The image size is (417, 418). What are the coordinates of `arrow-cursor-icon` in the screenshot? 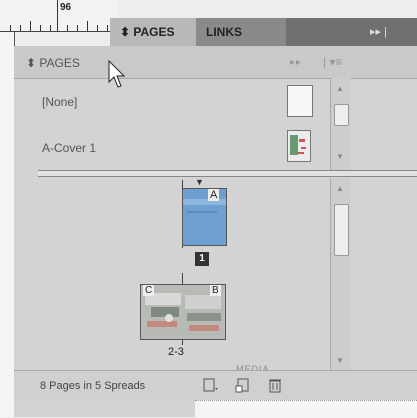 It's located at (117, 77).